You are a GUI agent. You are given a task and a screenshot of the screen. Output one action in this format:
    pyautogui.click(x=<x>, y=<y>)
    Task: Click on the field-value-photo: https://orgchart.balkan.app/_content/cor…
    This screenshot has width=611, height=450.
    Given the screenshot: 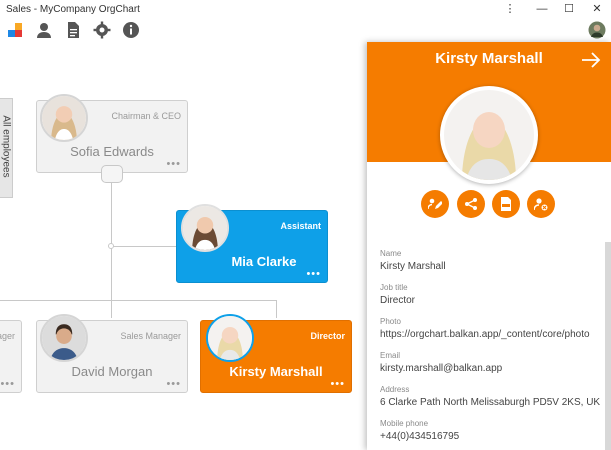 What is the action you would take?
    pyautogui.click(x=485, y=334)
    